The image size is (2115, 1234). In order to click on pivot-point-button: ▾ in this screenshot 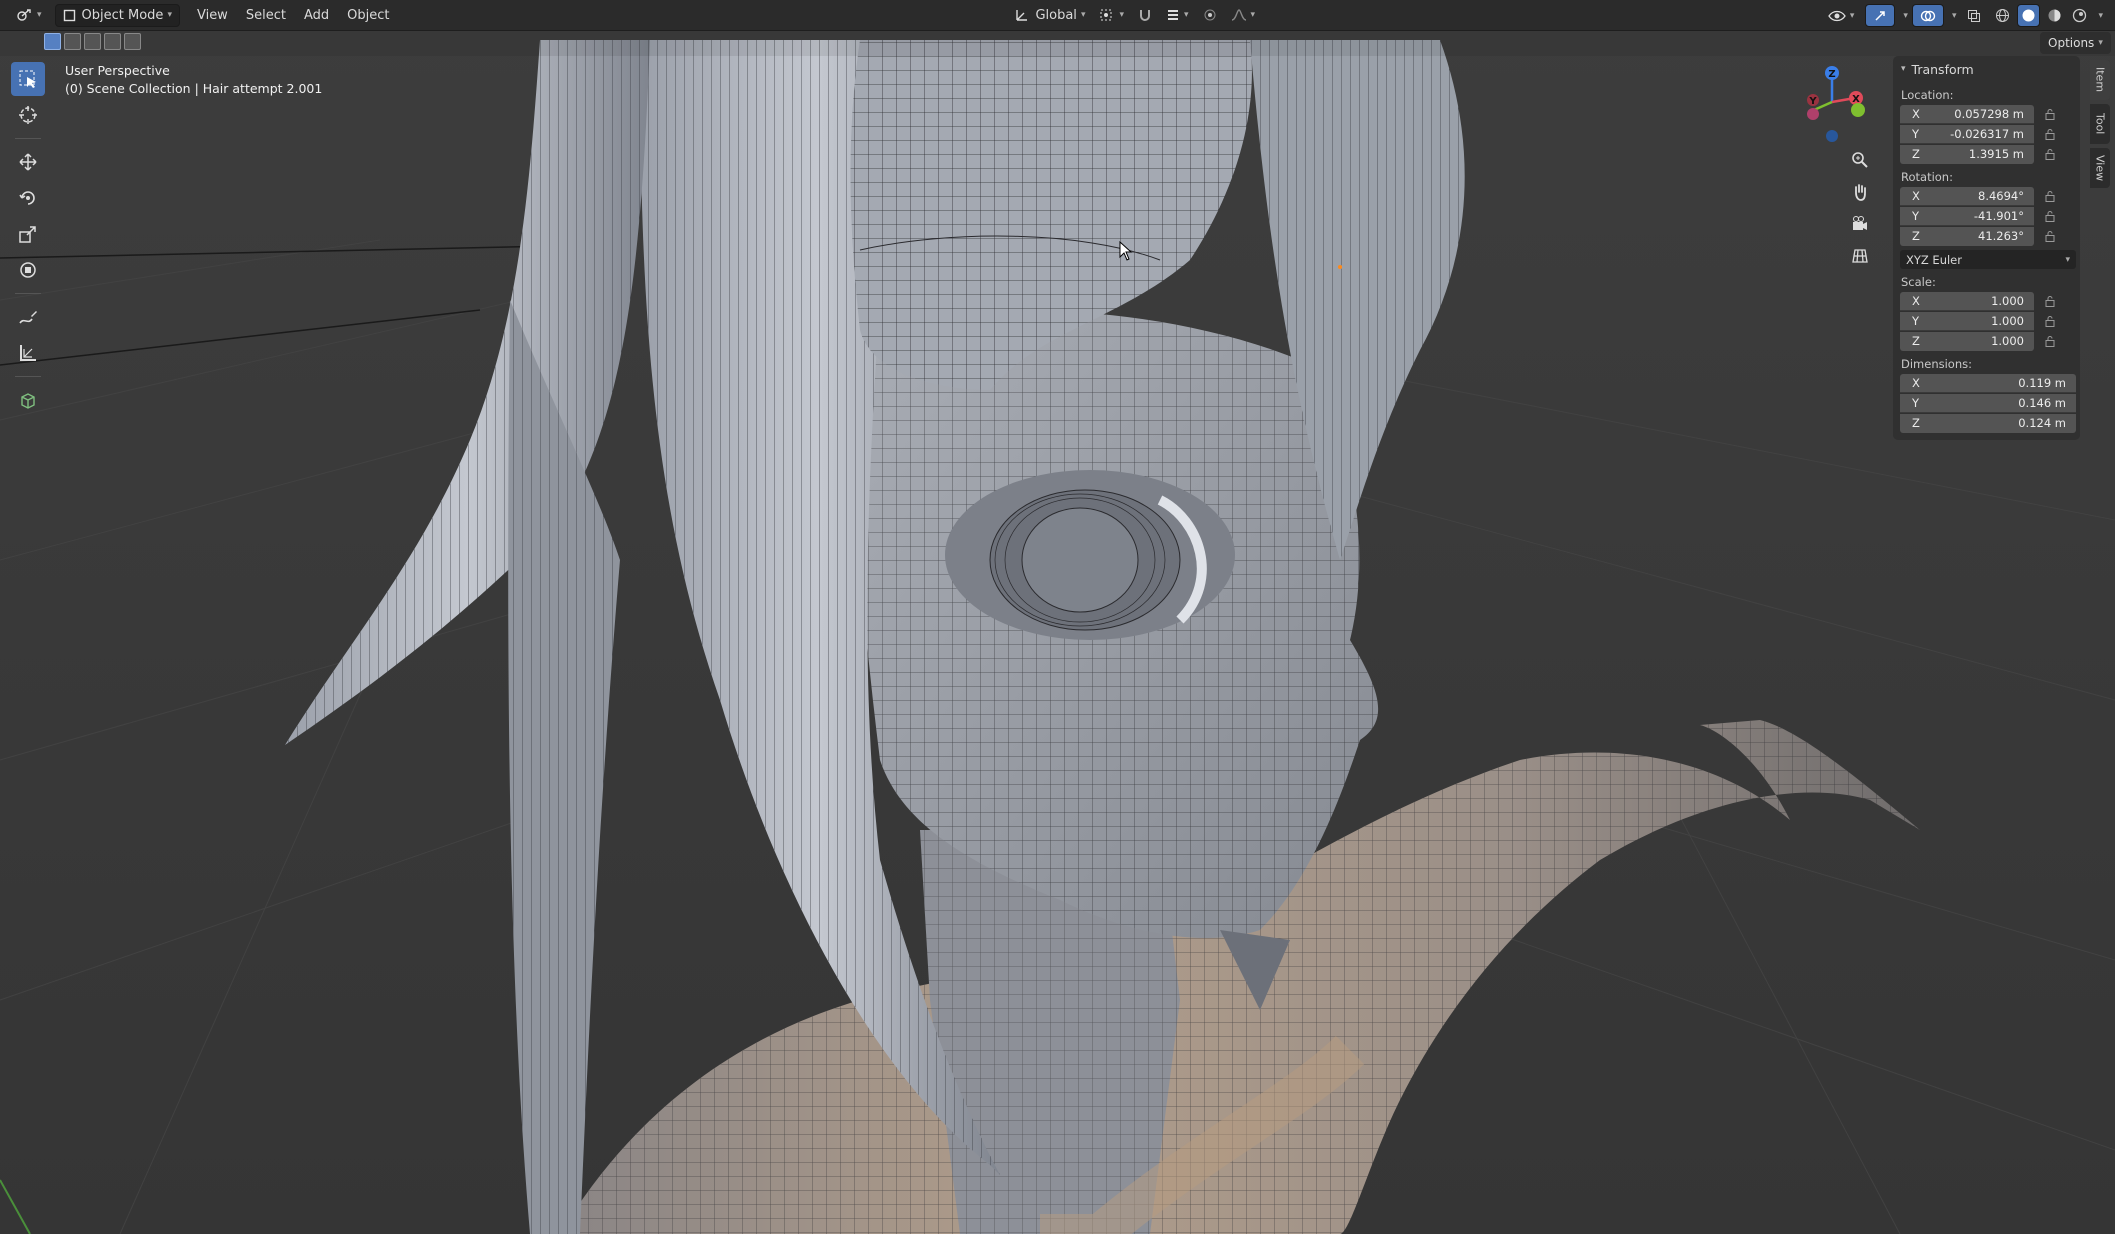, I will do `click(1111, 15)`.